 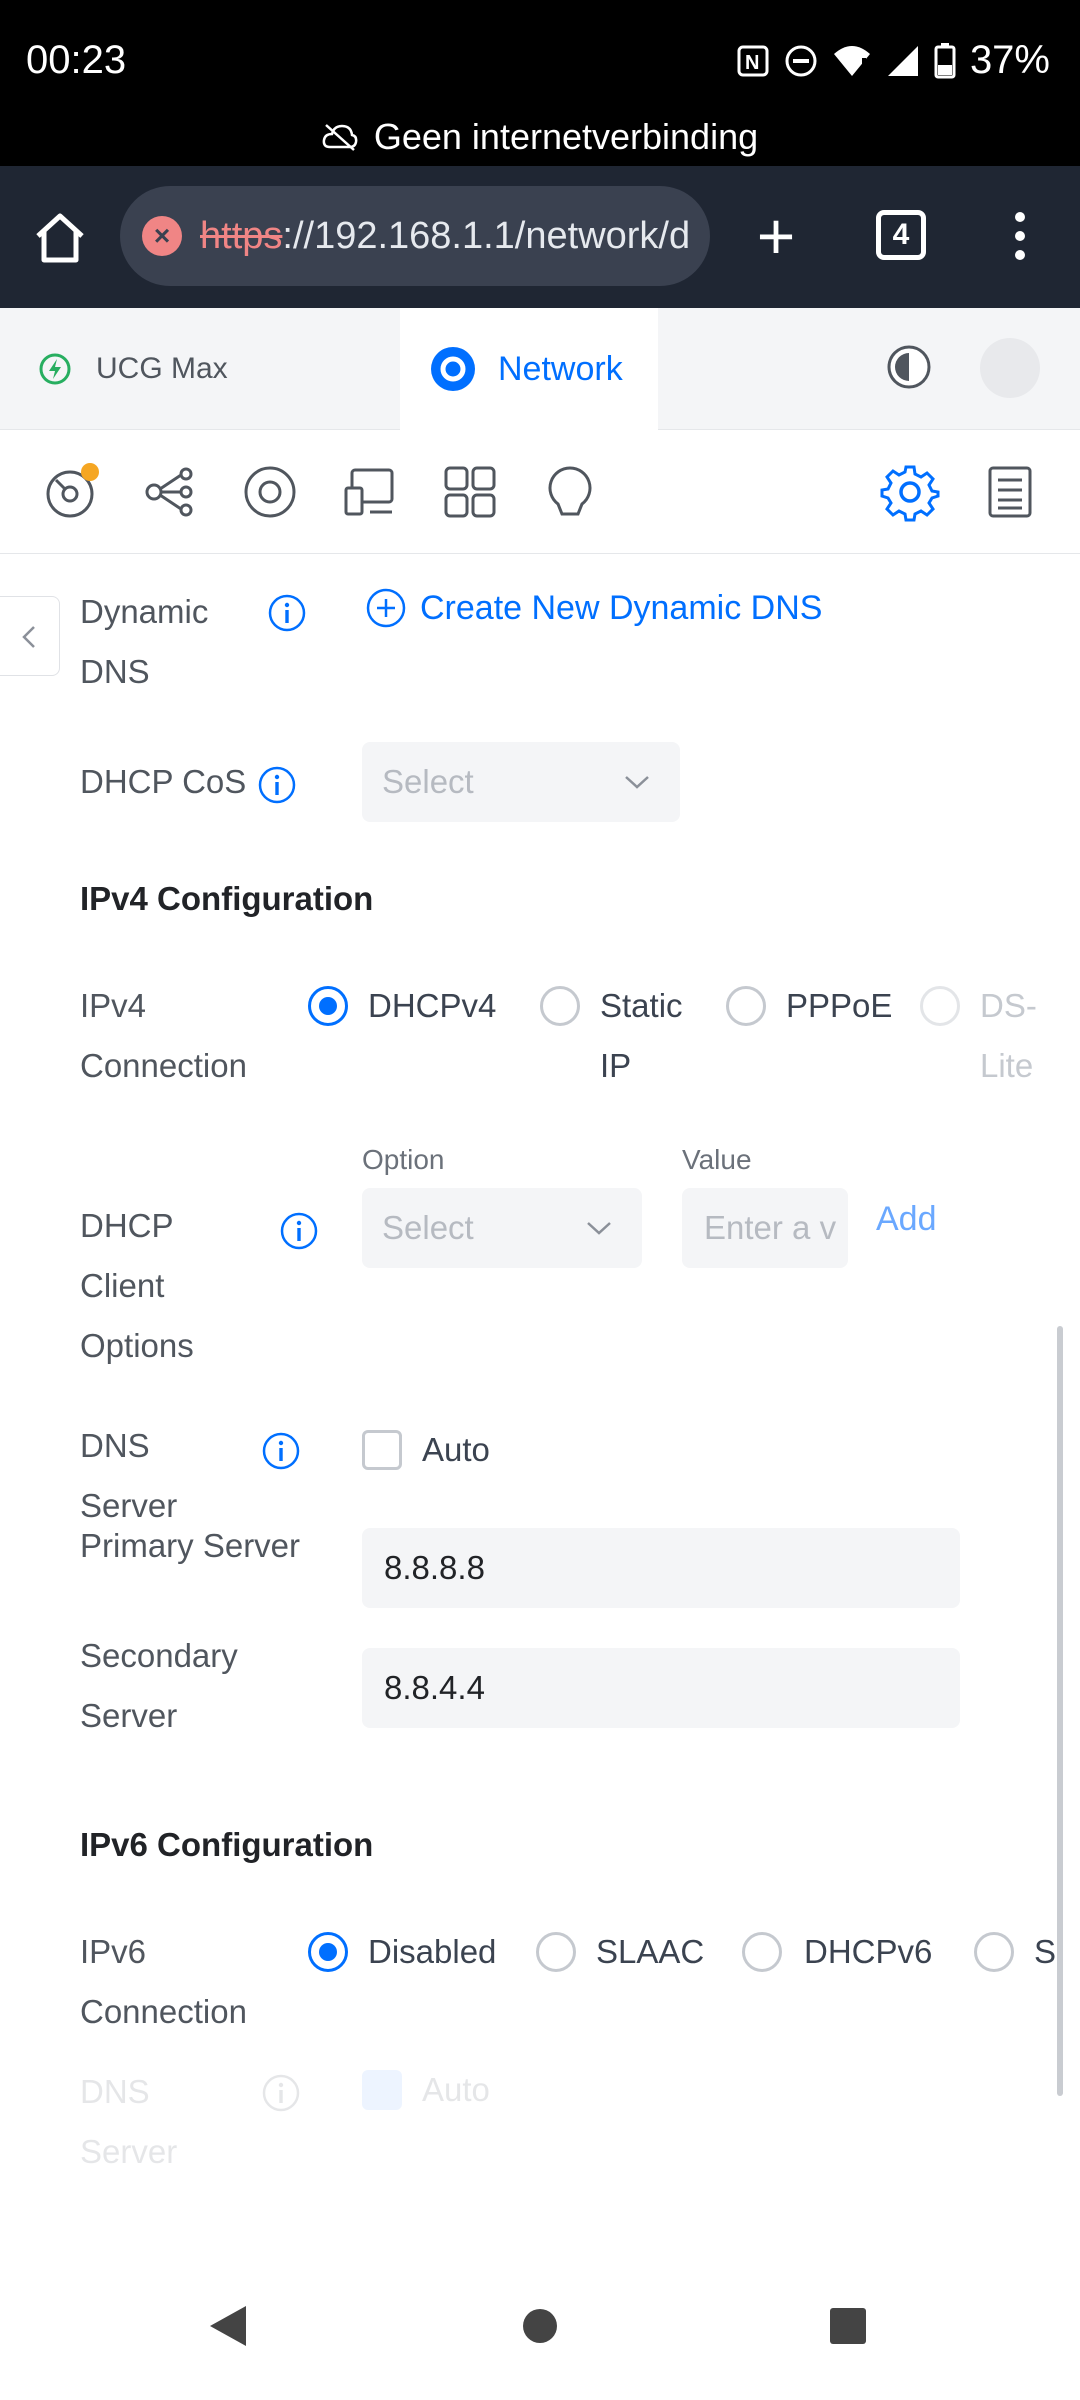 I want to click on radio-static-ip-label: Static IP, so click(x=641, y=1036).